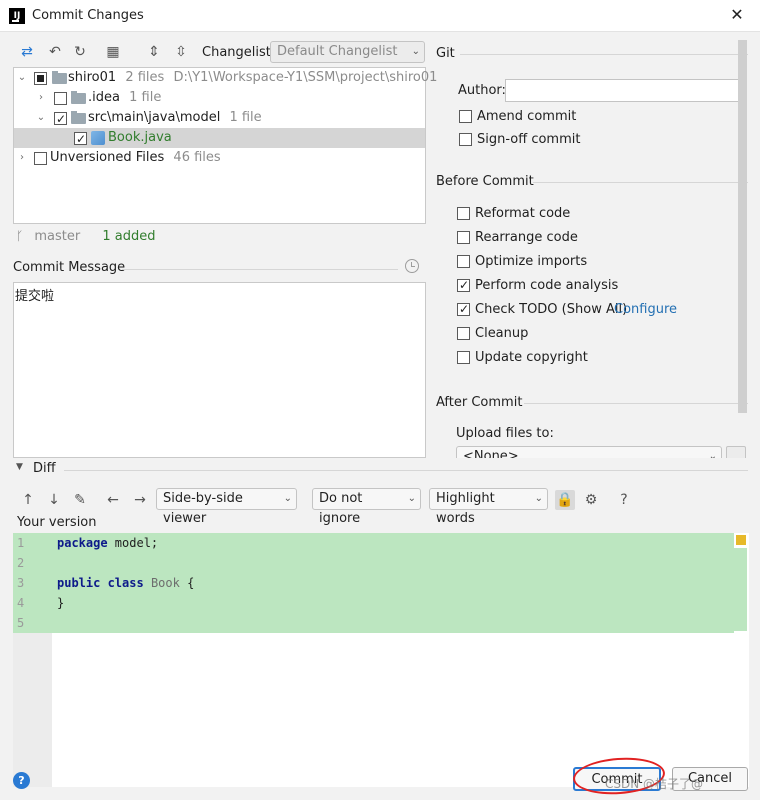 The image size is (760, 800). I want to click on expand-all-icon: ⇕, so click(154, 52).